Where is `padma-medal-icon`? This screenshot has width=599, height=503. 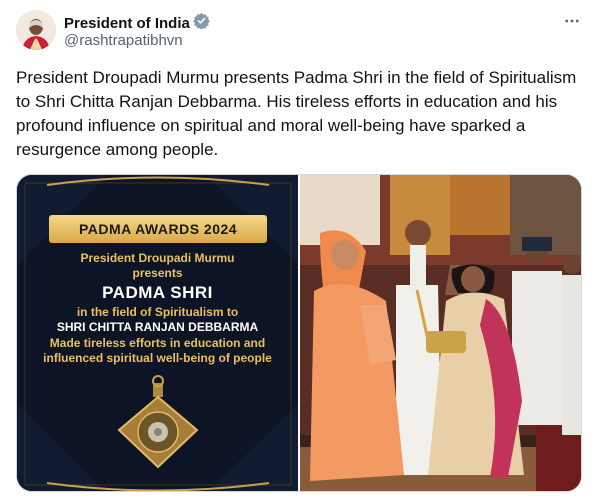 padma-medal-icon is located at coordinates (158, 422).